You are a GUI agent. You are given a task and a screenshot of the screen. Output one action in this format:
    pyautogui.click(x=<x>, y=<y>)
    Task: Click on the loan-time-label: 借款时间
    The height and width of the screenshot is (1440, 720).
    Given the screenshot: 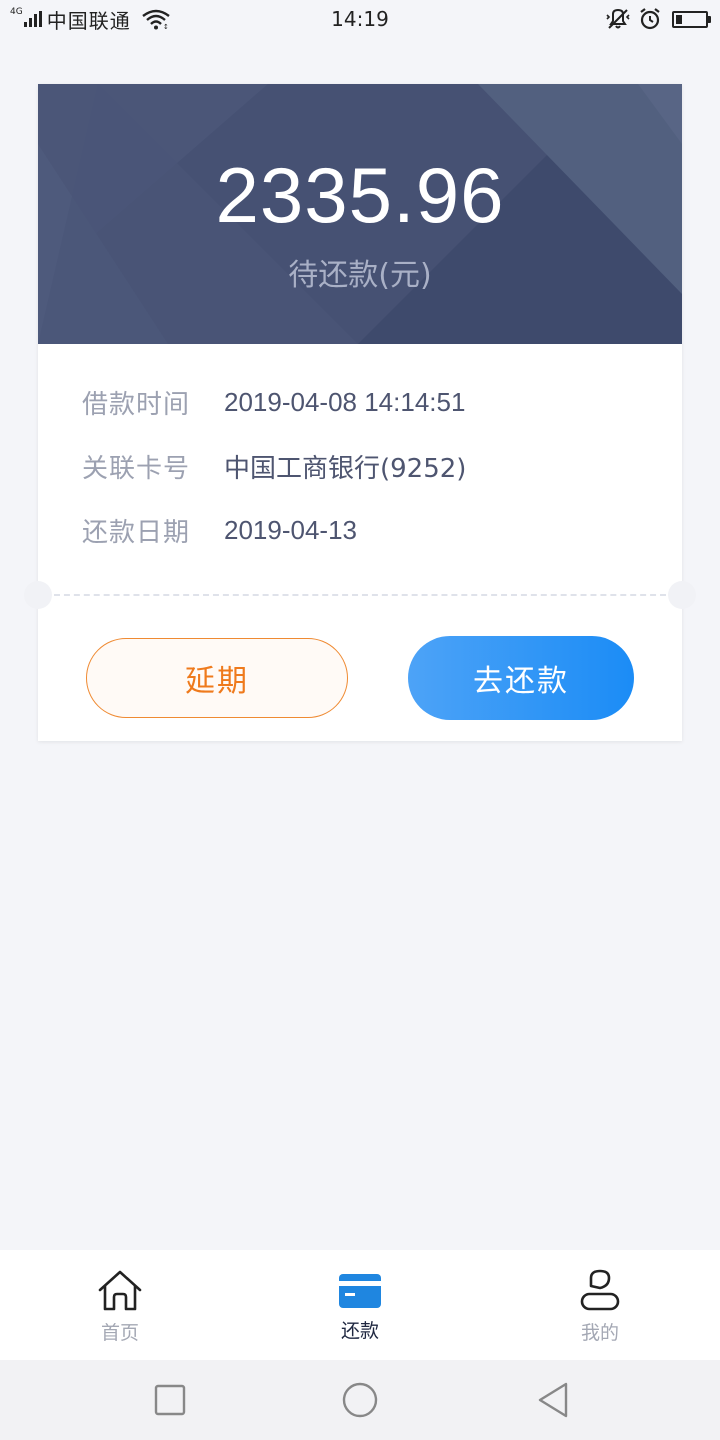 What is the action you would take?
    pyautogui.click(x=136, y=404)
    